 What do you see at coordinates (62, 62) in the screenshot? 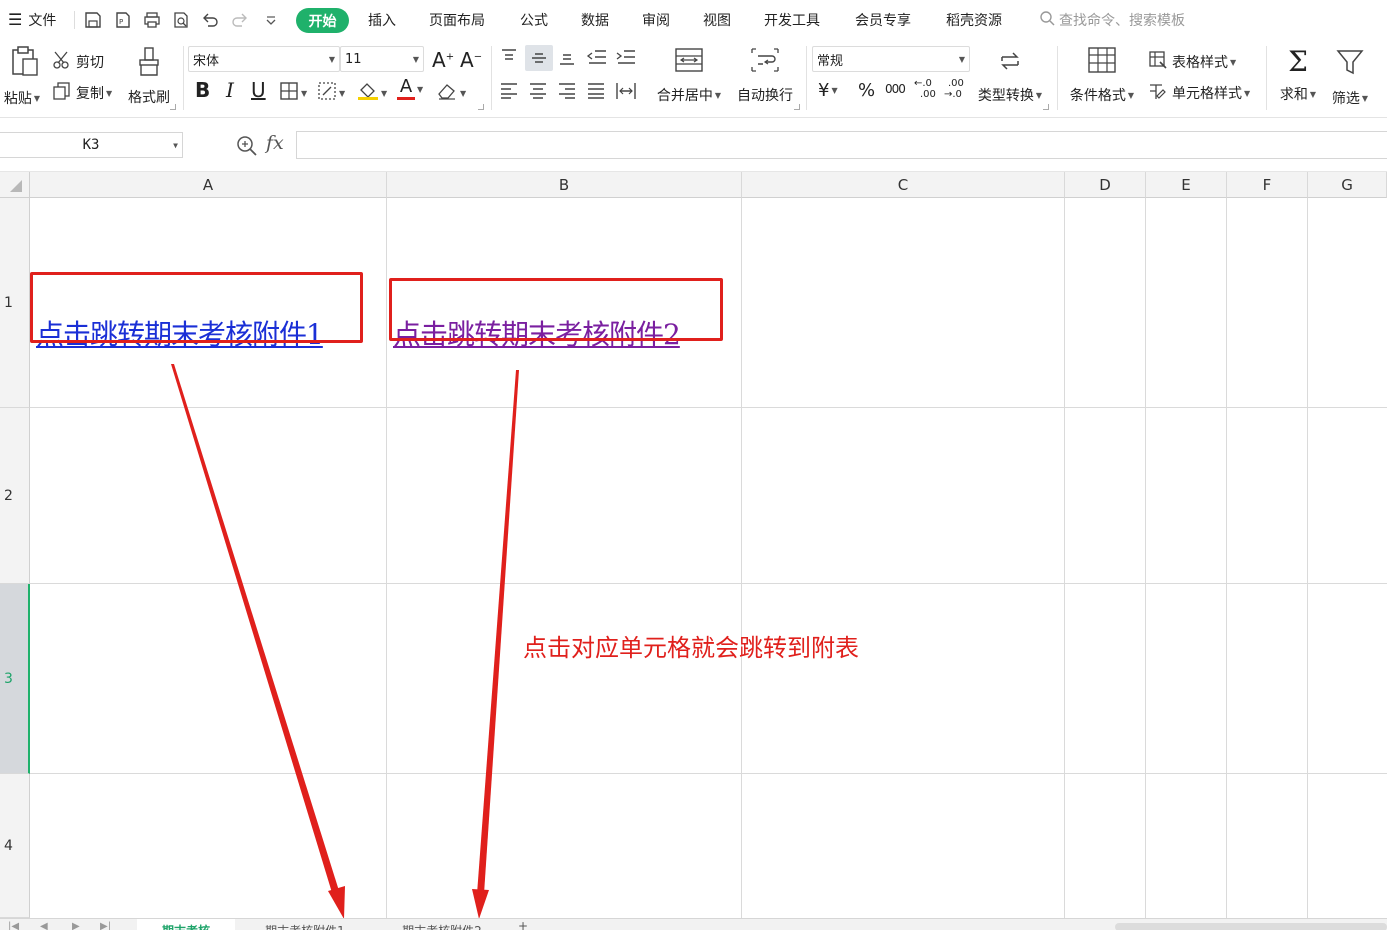
I see `scissors-icon` at bounding box center [62, 62].